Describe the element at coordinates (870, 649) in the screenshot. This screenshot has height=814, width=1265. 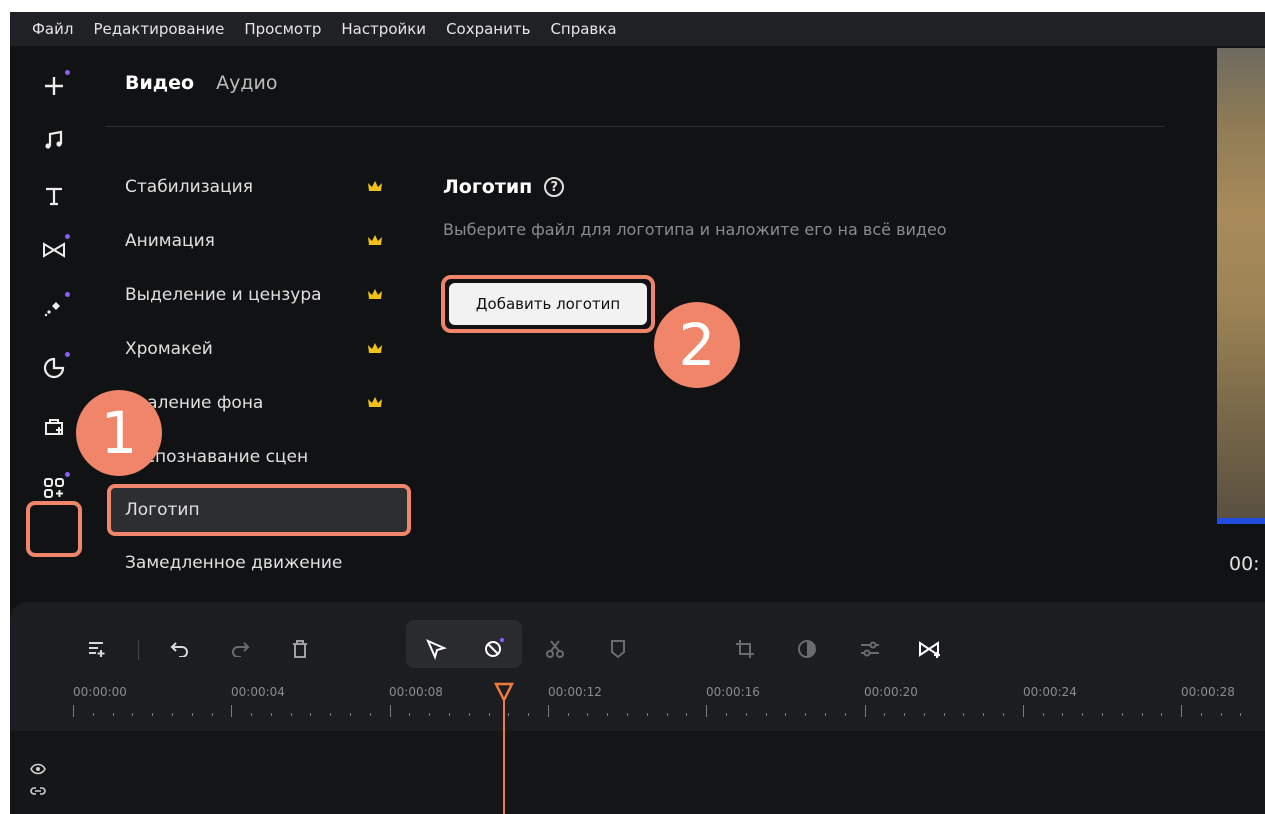
I see `settings-sliders-icon` at that location.